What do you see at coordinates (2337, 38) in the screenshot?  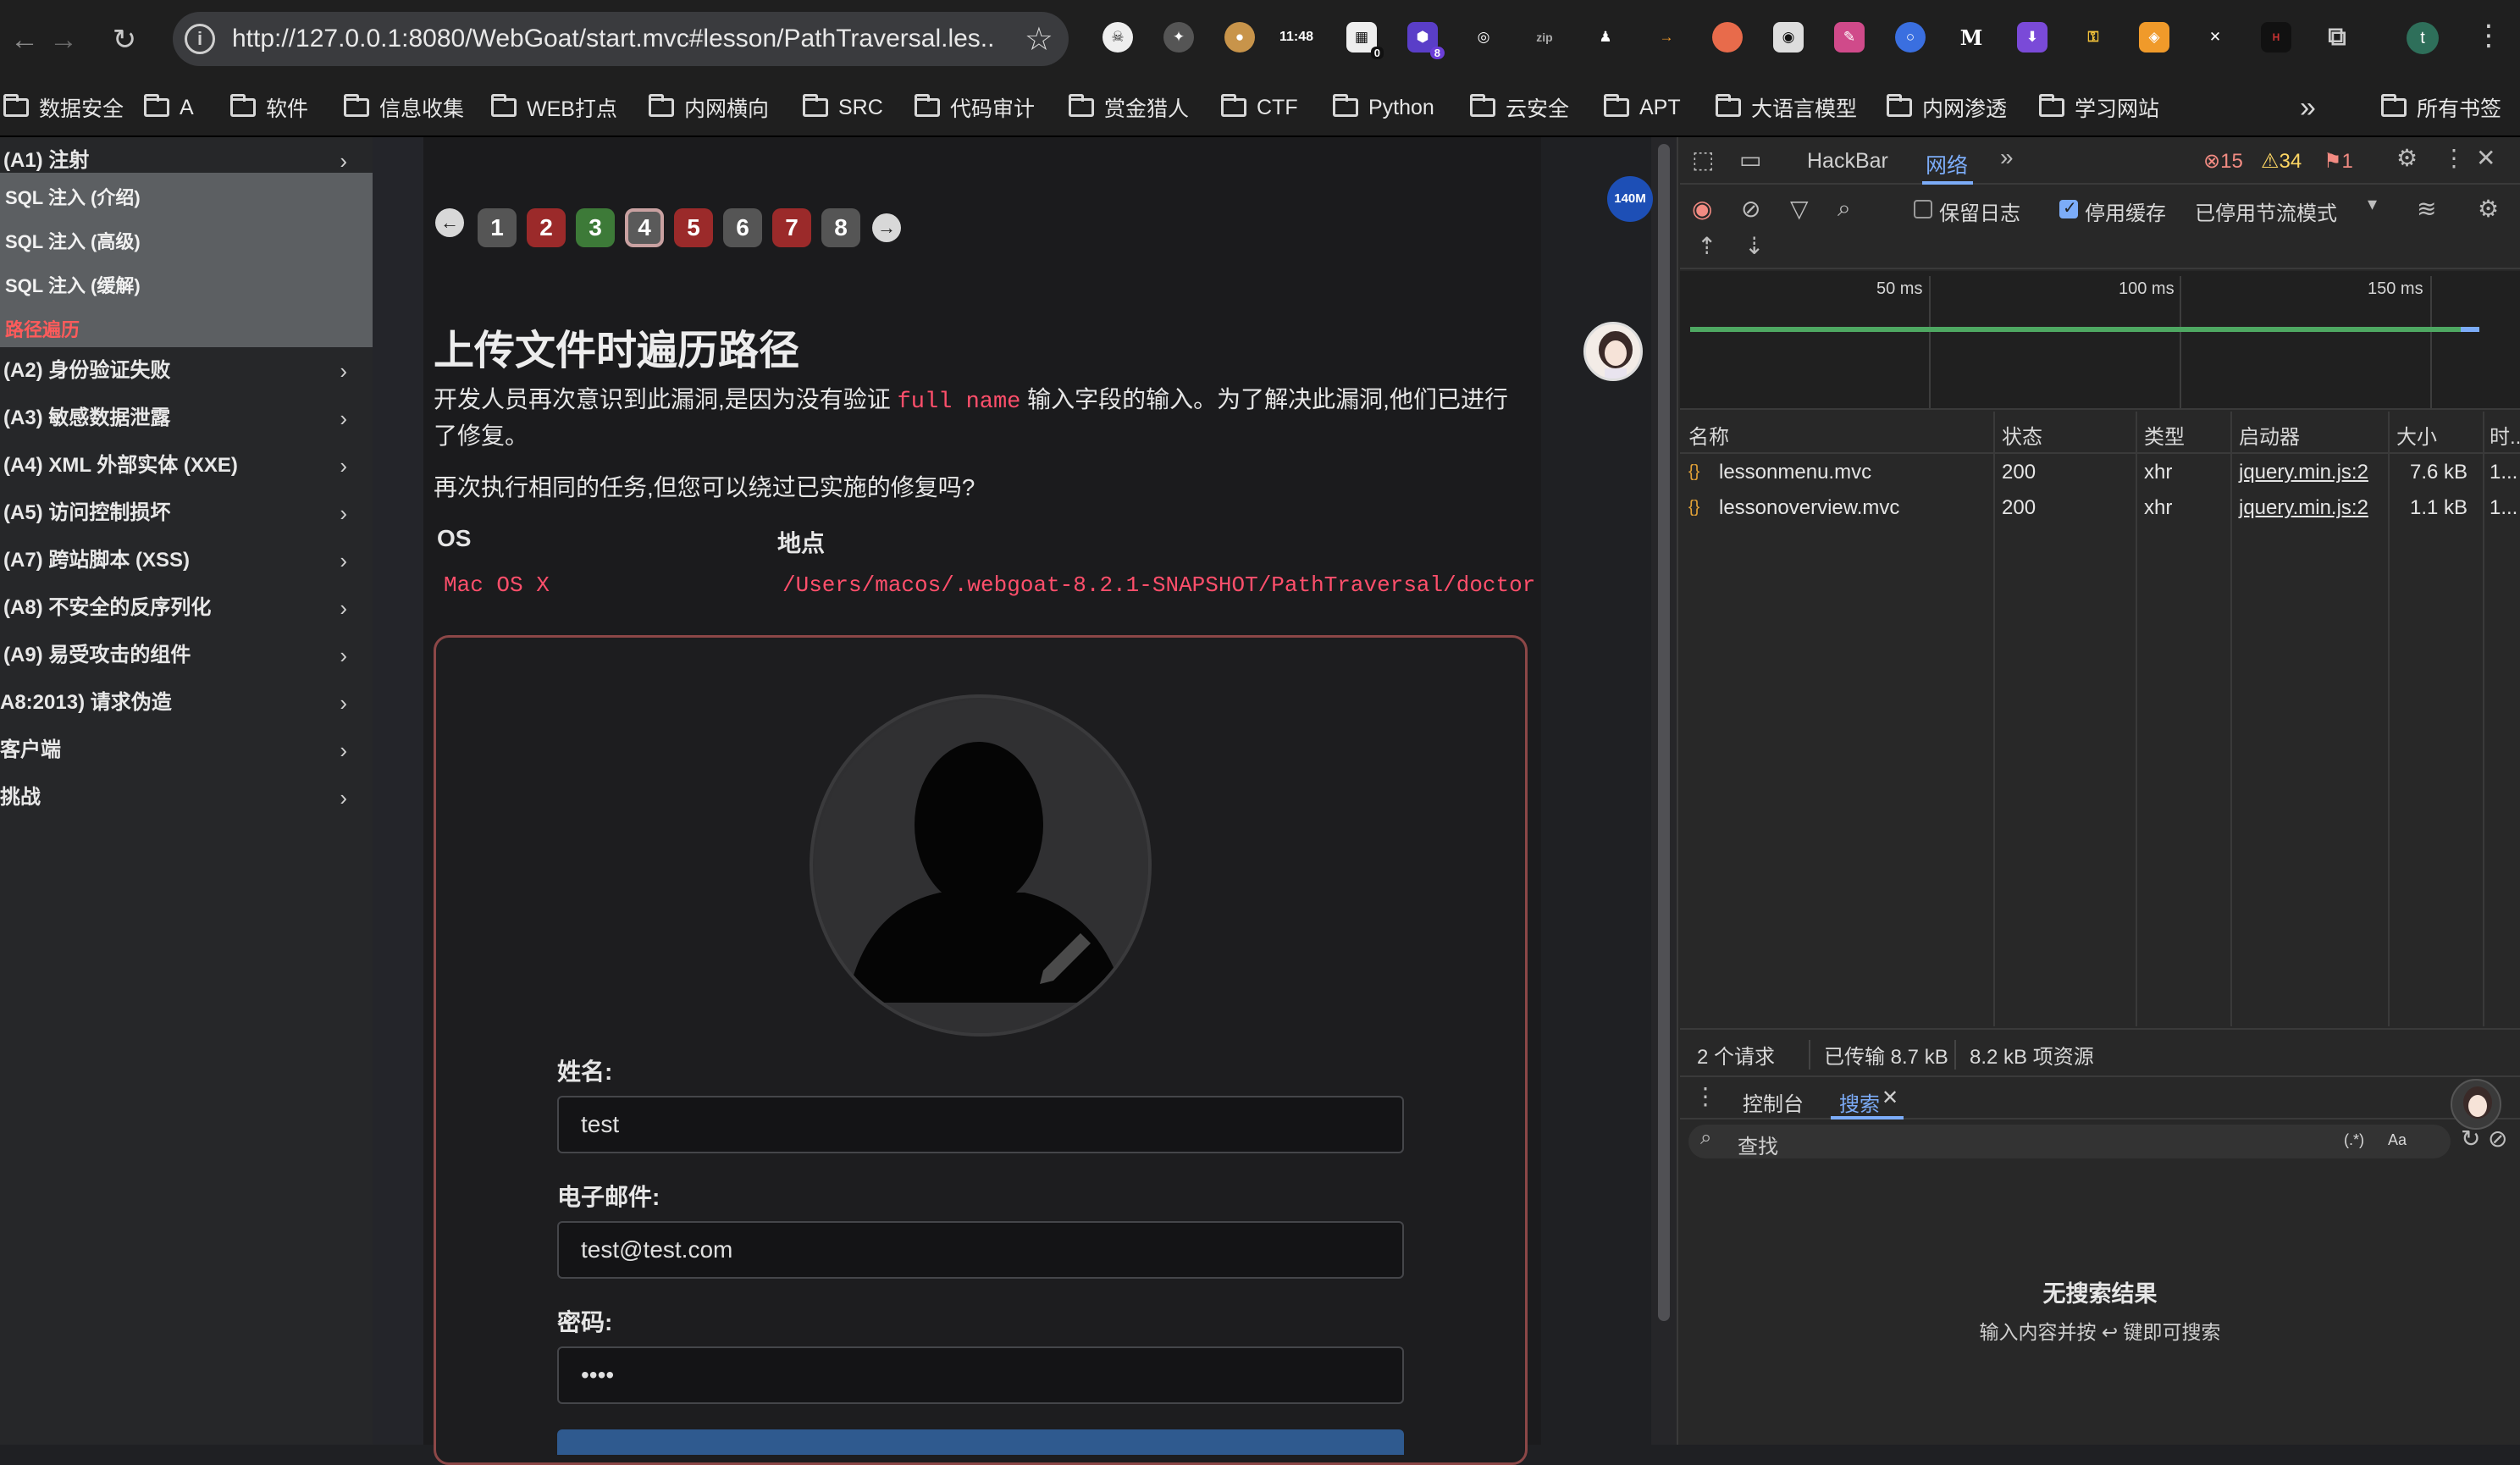 I see `extensions-puzzle-icon: ⧉` at bounding box center [2337, 38].